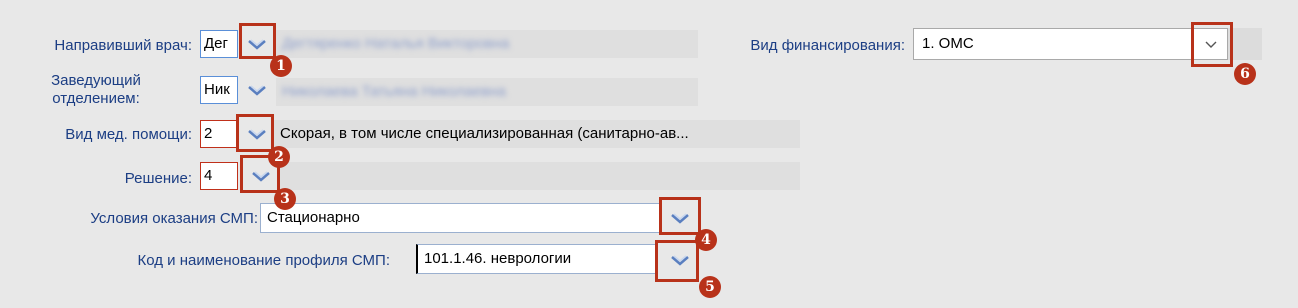  What do you see at coordinates (827, 45) in the screenshot?
I see `financing-label: Вид финансирования:` at bounding box center [827, 45].